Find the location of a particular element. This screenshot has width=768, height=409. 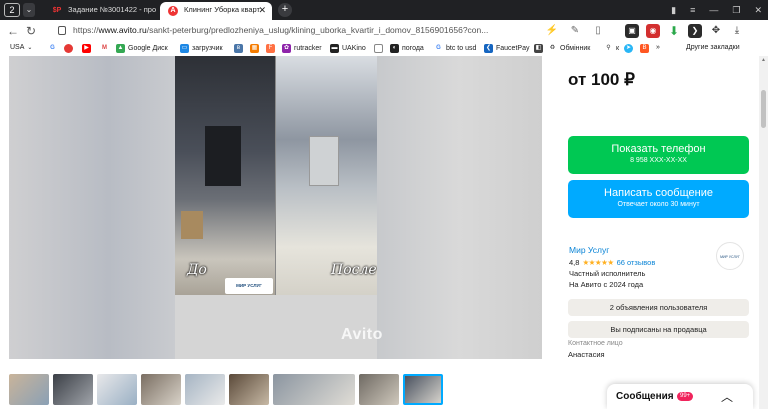

bookmark-uakino: ▬ UAKino is located at coordinates (348, 48).